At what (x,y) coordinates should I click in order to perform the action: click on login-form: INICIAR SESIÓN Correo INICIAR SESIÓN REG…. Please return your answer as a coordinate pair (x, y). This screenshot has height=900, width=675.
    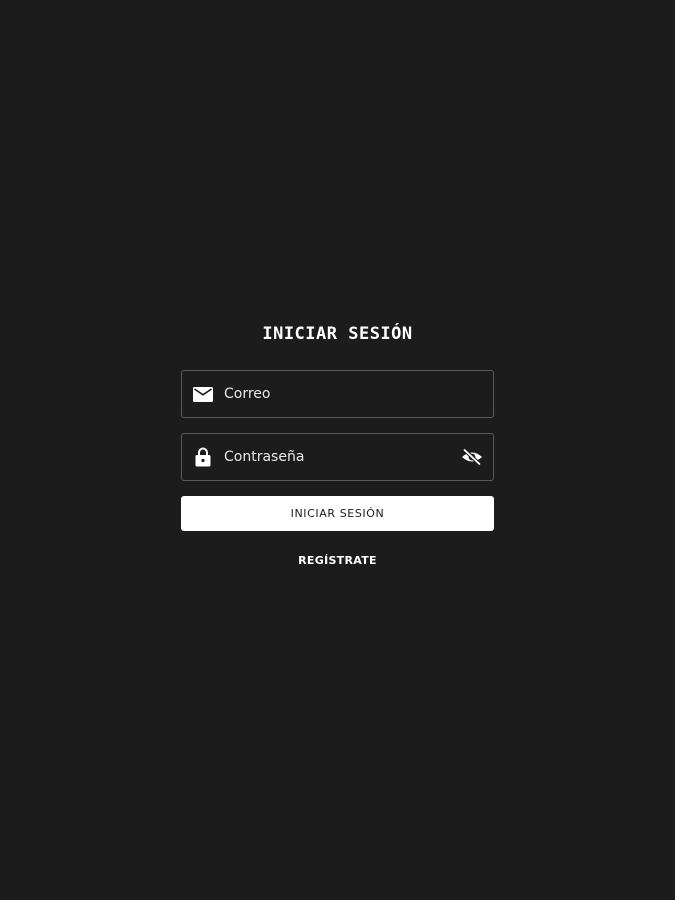
    Looking at the image, I should click on (337, 442).